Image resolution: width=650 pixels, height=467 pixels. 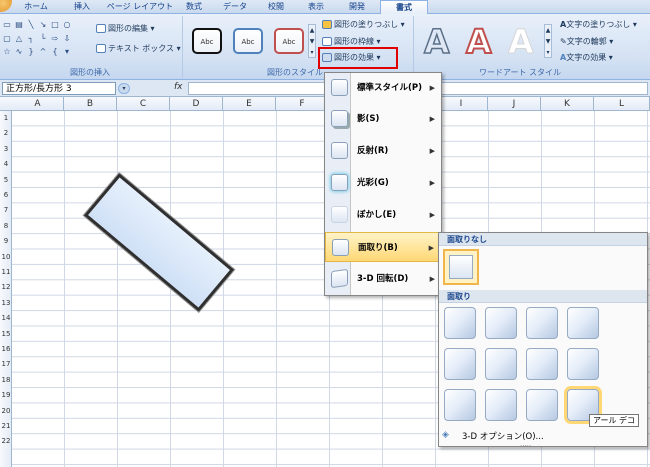 I want to click on row-header: 14, so click(x=6, y=318).